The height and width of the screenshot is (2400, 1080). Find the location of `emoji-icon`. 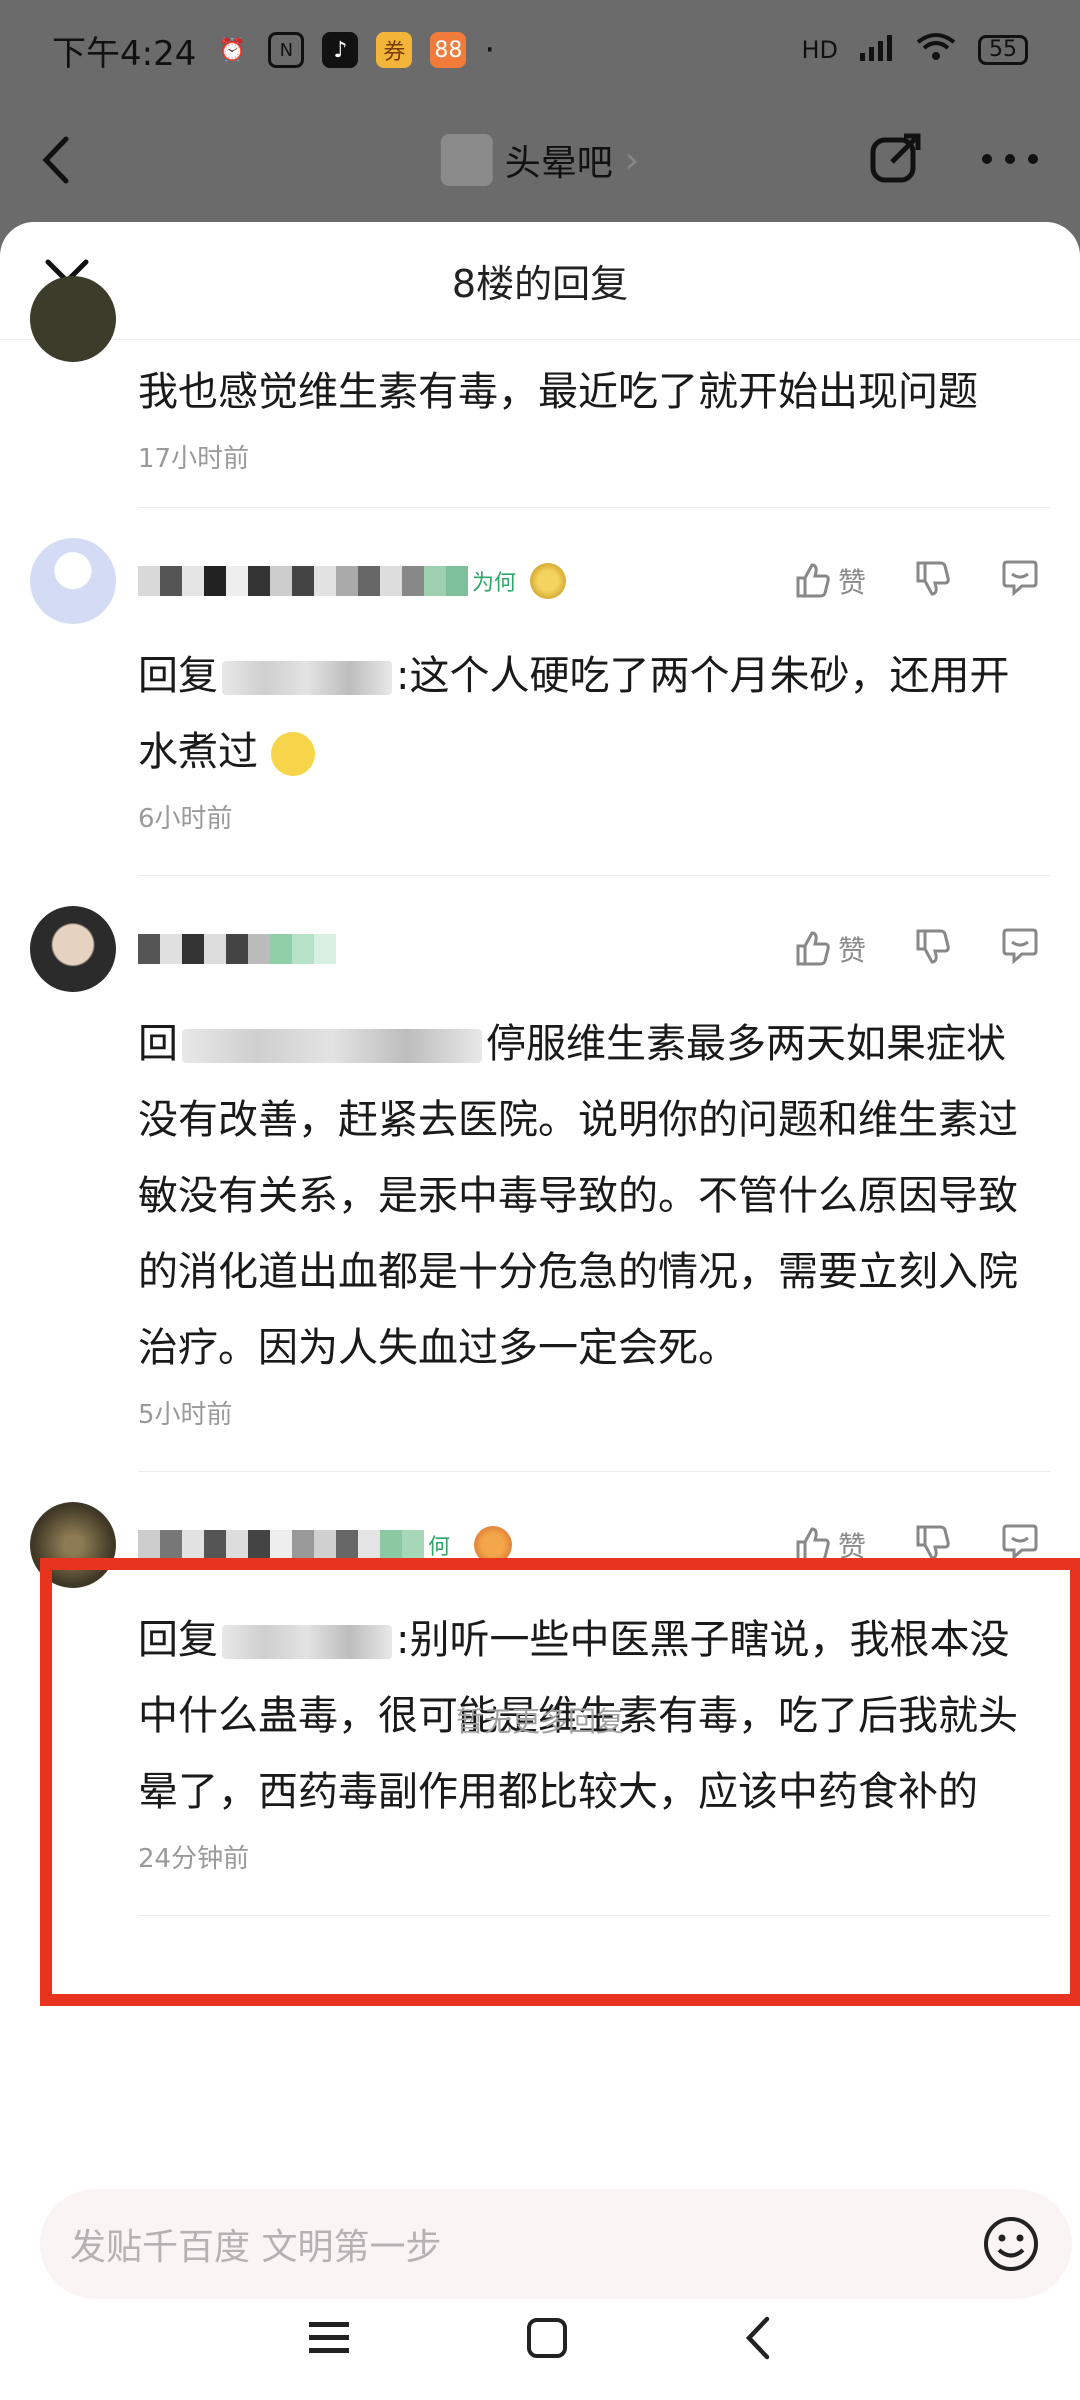

emoji-icon is located at coordinates (1011, 2244).